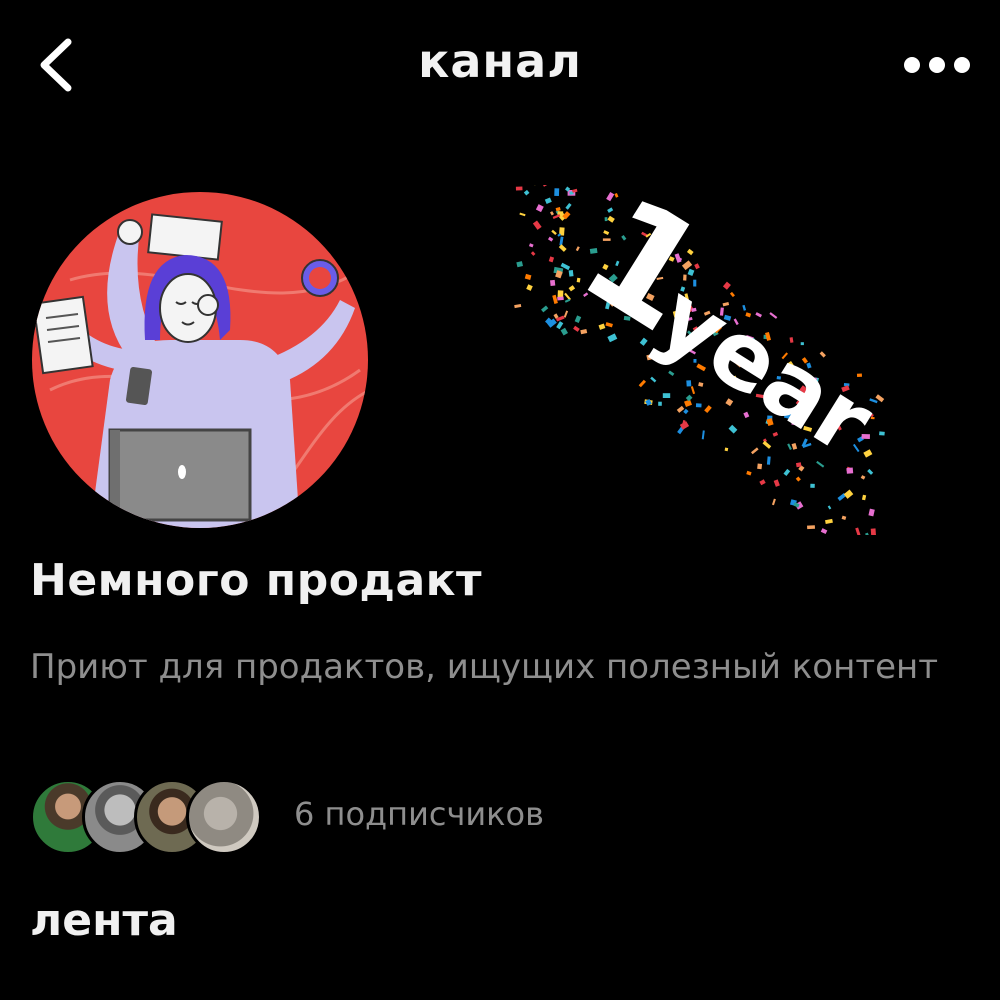  Describe the element at coordinates (500, 61) in the screenshot. I see `page-title: канал` at that location.